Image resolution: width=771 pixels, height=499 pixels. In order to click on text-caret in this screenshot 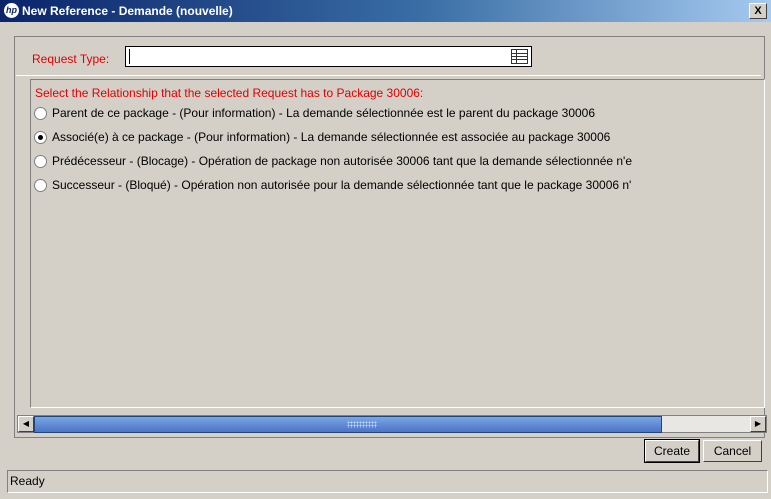, I will do `click(129, 56)`.